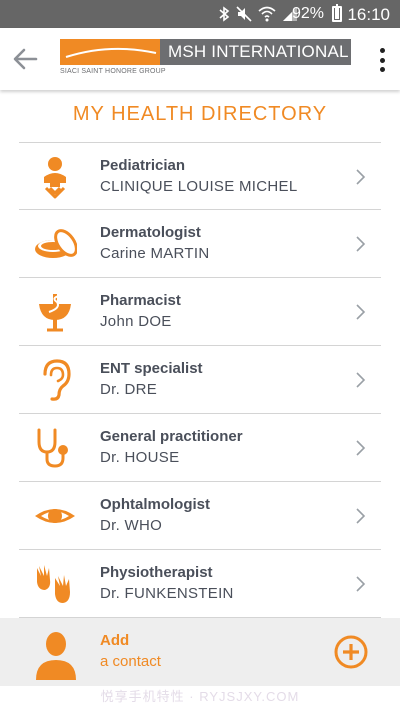  Describe the element at coordinates (200, 312) in the screenshot. I see `contact-item-pharmacist: Pharmacist John DOE` at that location.